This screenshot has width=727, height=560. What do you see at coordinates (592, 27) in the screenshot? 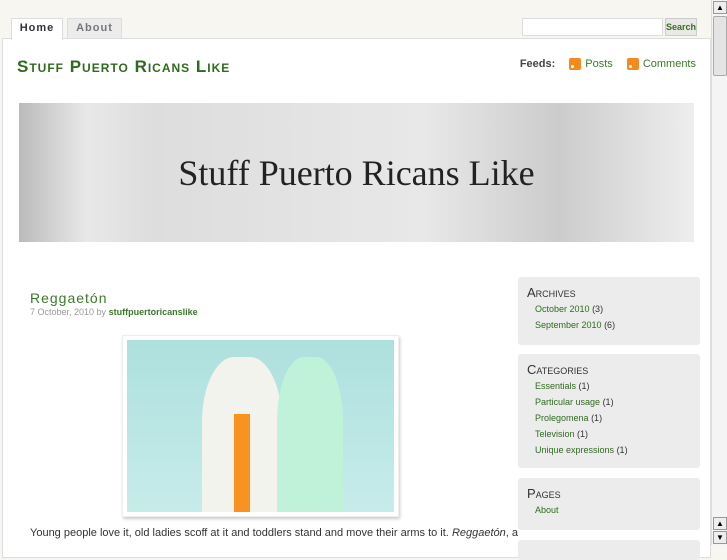
I see `search-input` at bounding box center [592, 27].